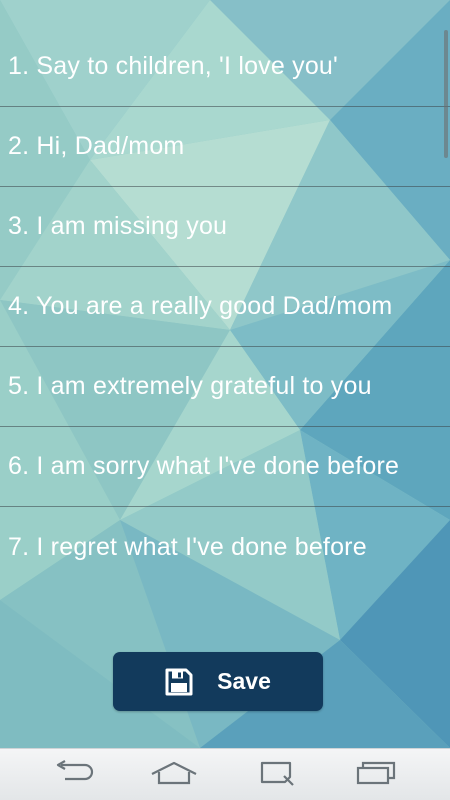 This screenshot has width=450, height=800. I want to click on scrollbar, so click(446, 94).